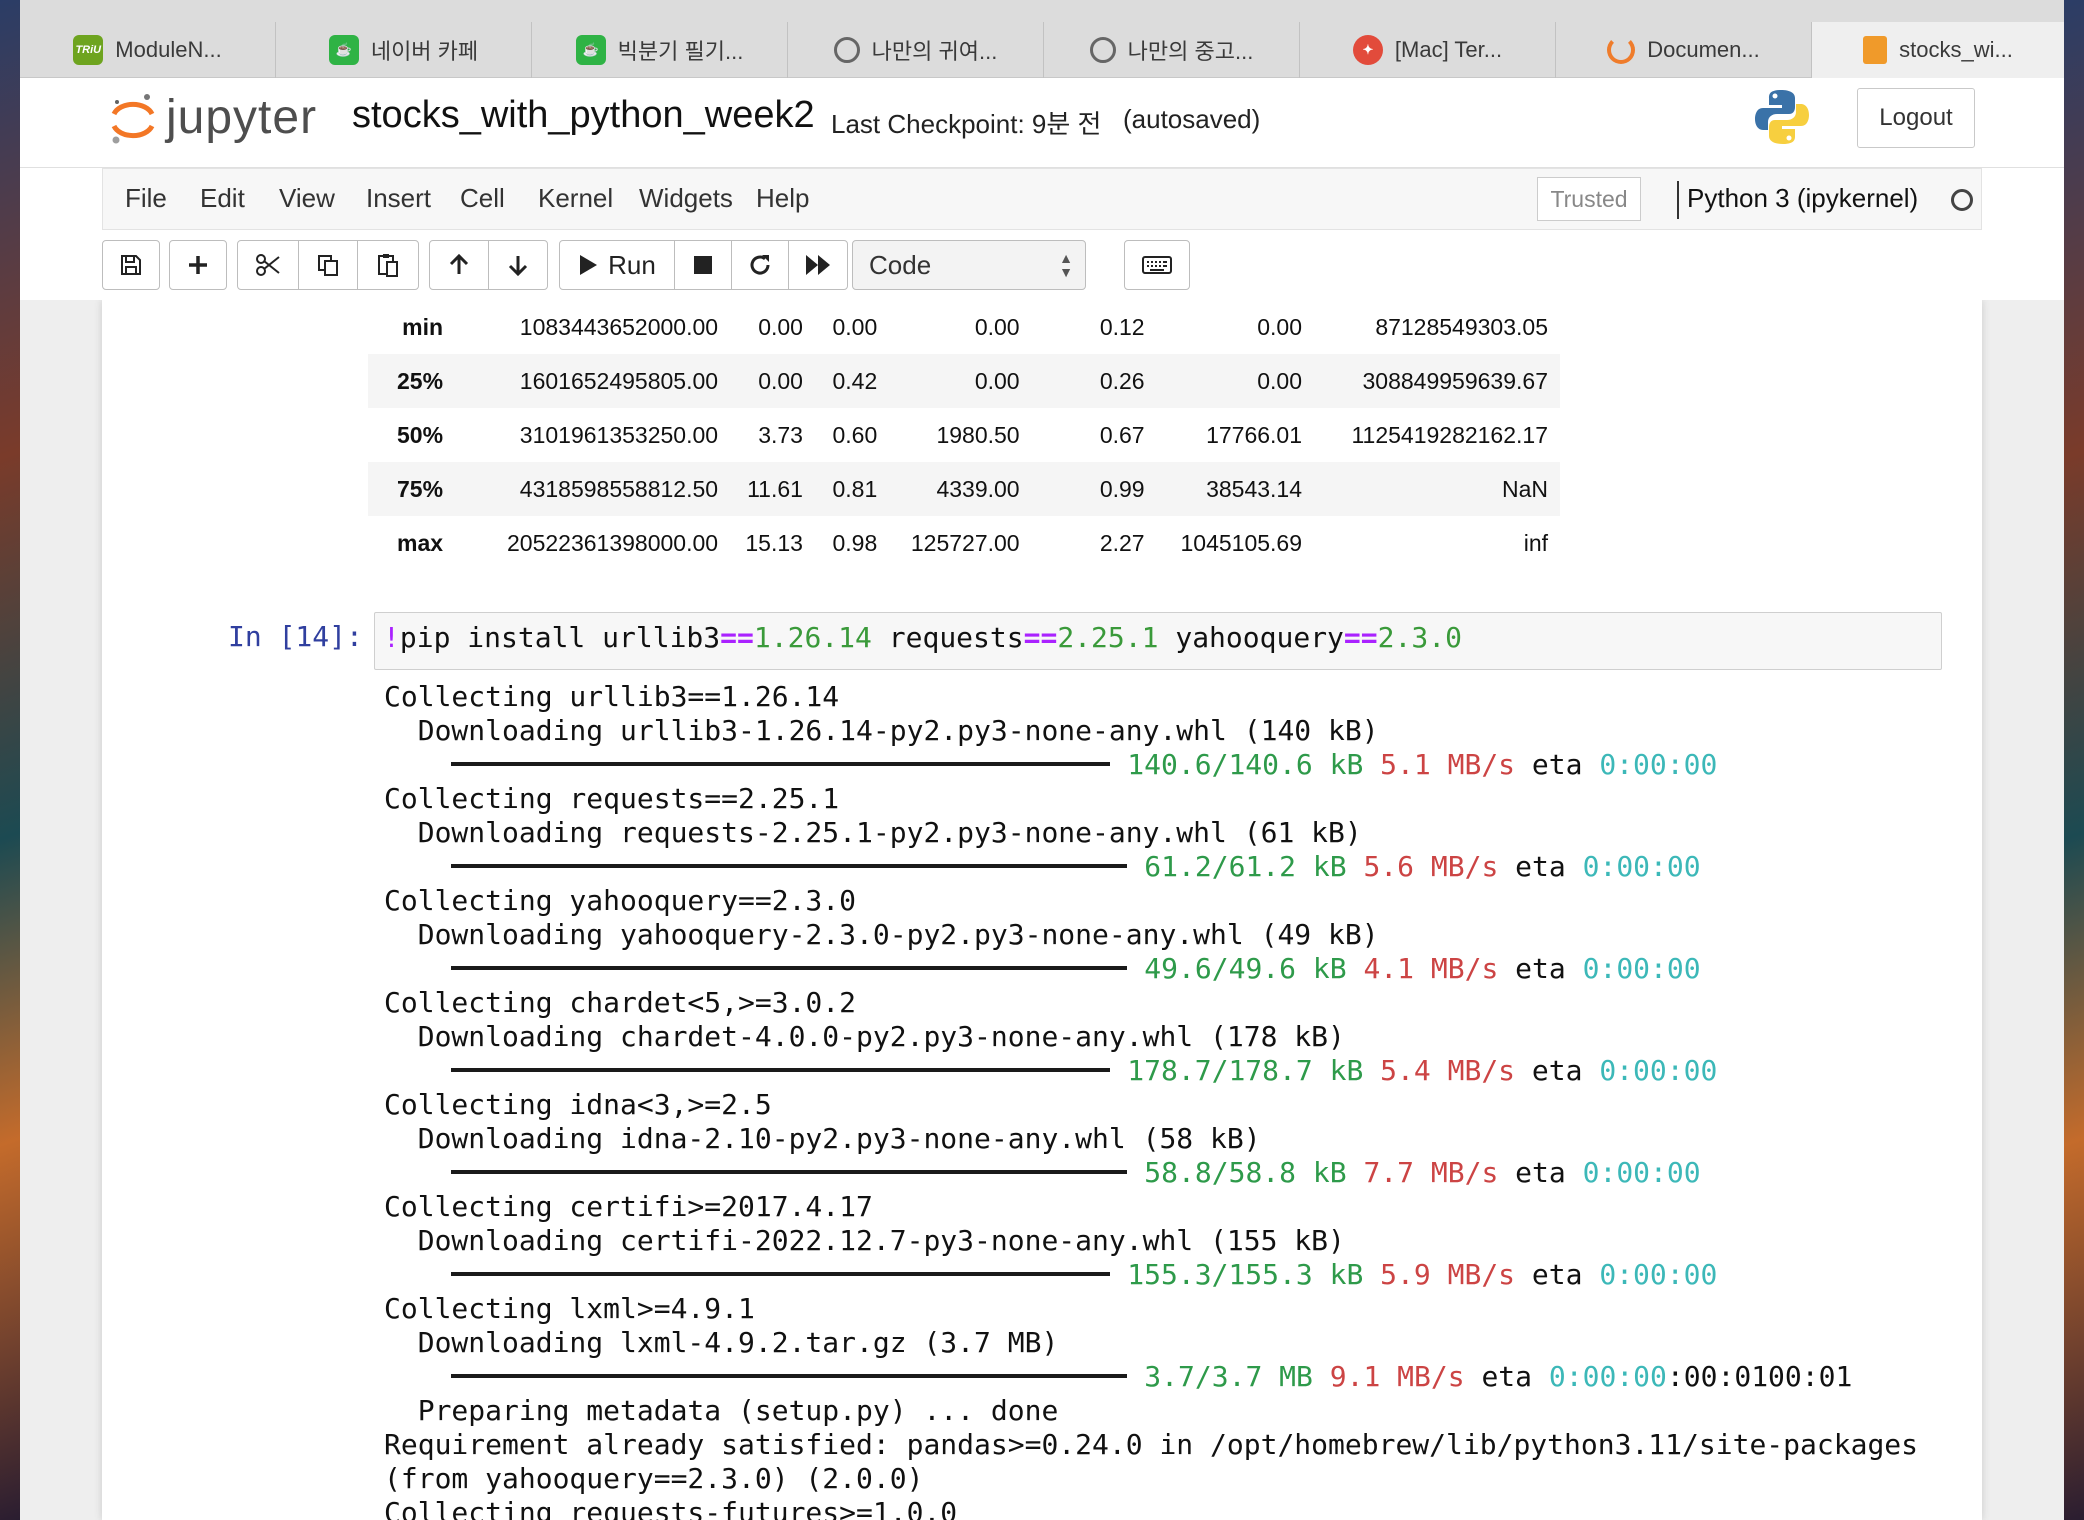  What do you see at coordinates (560, 637) in the screenshot?
I see `code-token: pip install urllib3` at bounding box center [560, 637].